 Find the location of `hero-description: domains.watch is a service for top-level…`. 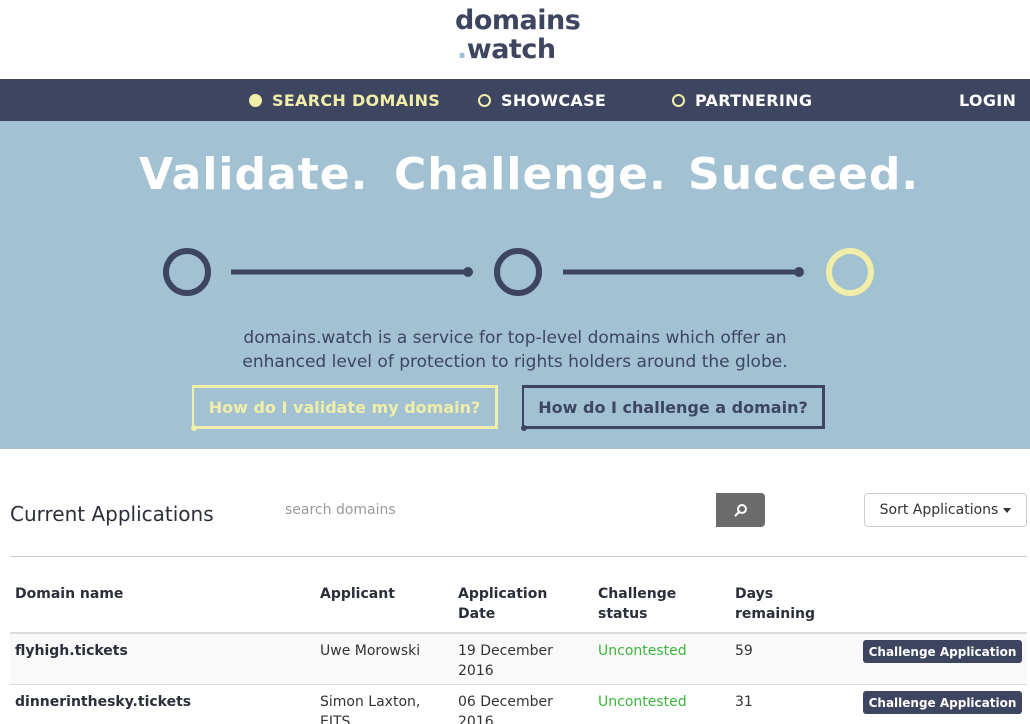

hero-description: domains.watch is a service for top-level… is located at coordinates (515, 350).